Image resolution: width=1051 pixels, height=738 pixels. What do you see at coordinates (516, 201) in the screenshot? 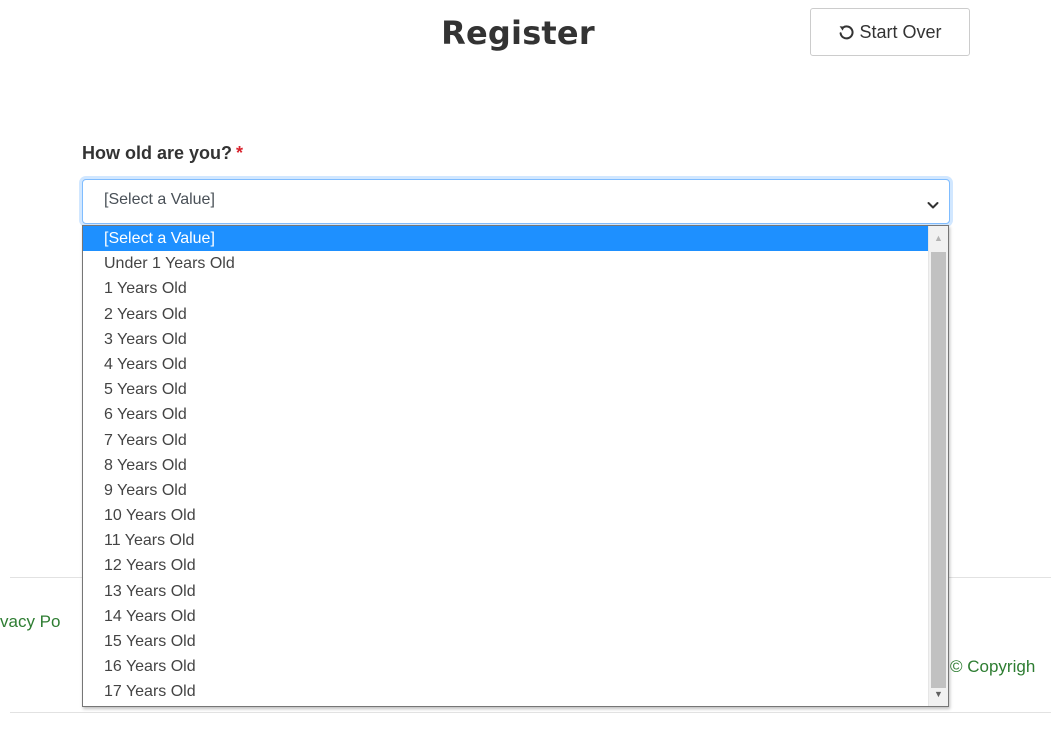
I see `age-select: [Select a Value]` at bounding box center [516, 201].